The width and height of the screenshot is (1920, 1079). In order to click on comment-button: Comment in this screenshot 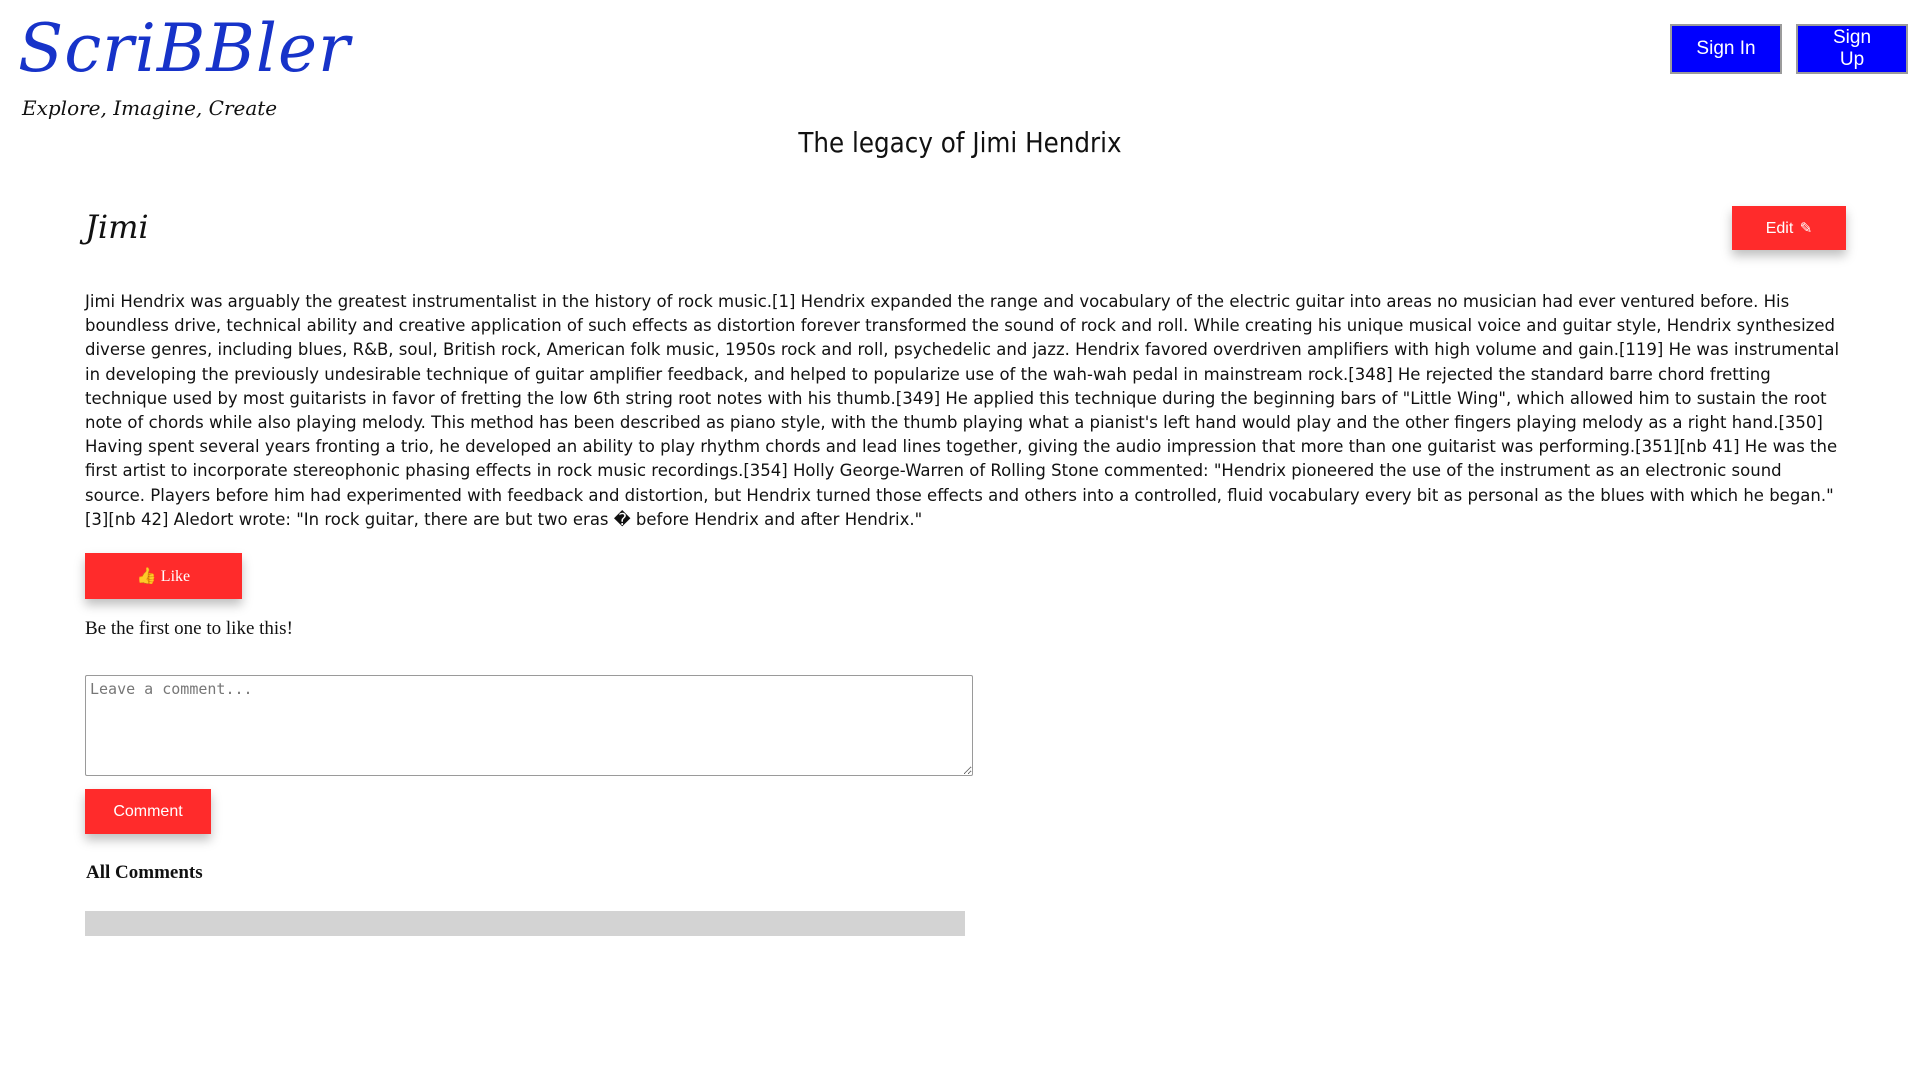, I will do `click(148, 811)`.